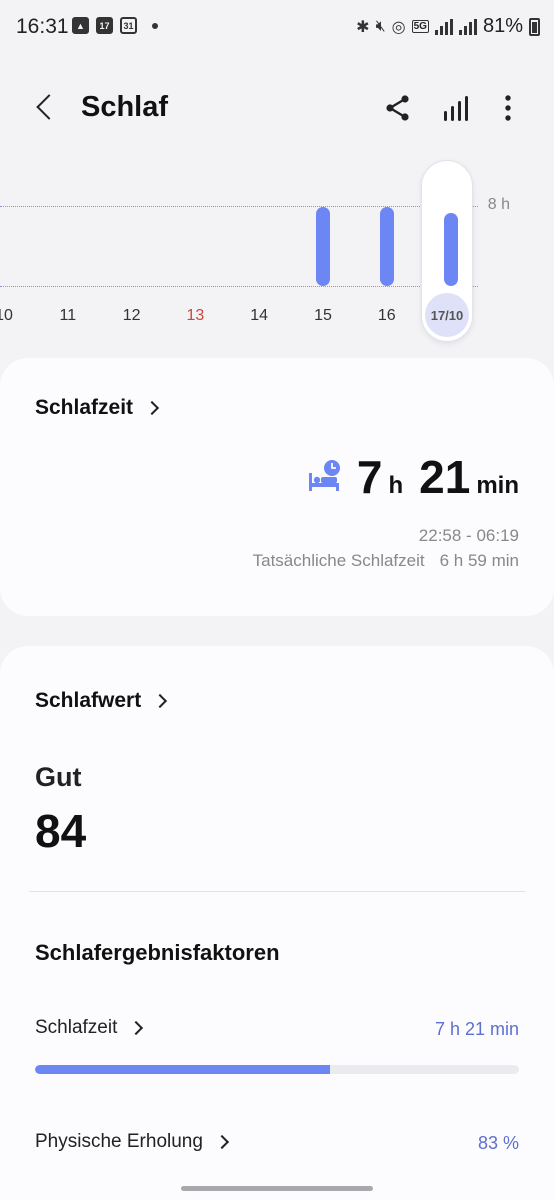 This screenshot has width=554, height=1200. Describe the element at coordinates (84, 407) in the screenshot. I see `sleep-time-title: Schlafzeit` at that location.